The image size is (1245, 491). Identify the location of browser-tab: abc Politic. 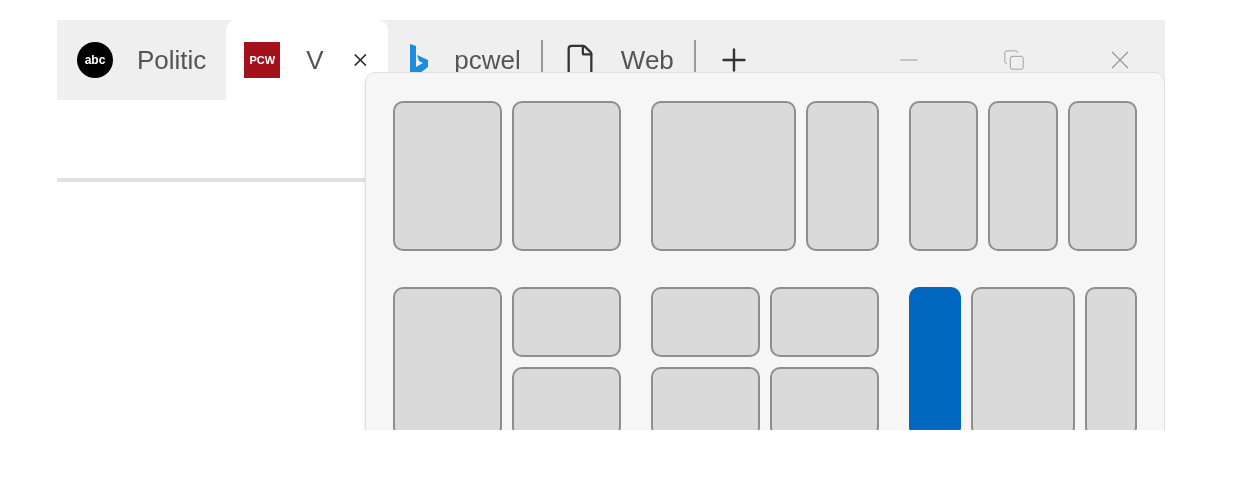
(142, 60).